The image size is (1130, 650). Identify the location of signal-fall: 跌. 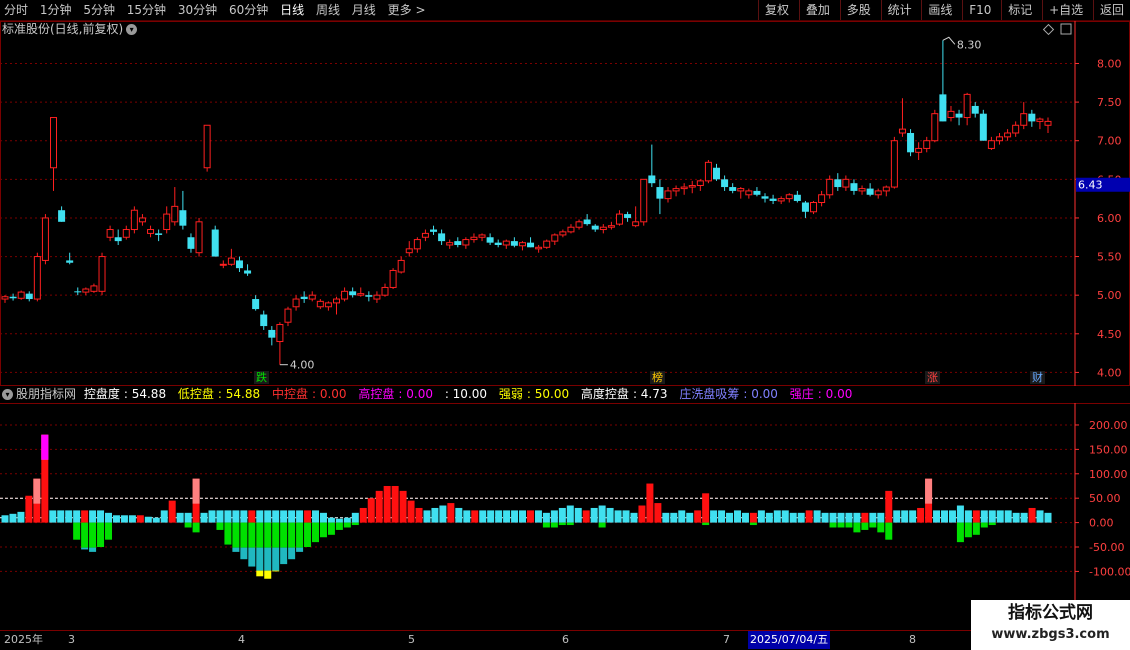
(261, 377).